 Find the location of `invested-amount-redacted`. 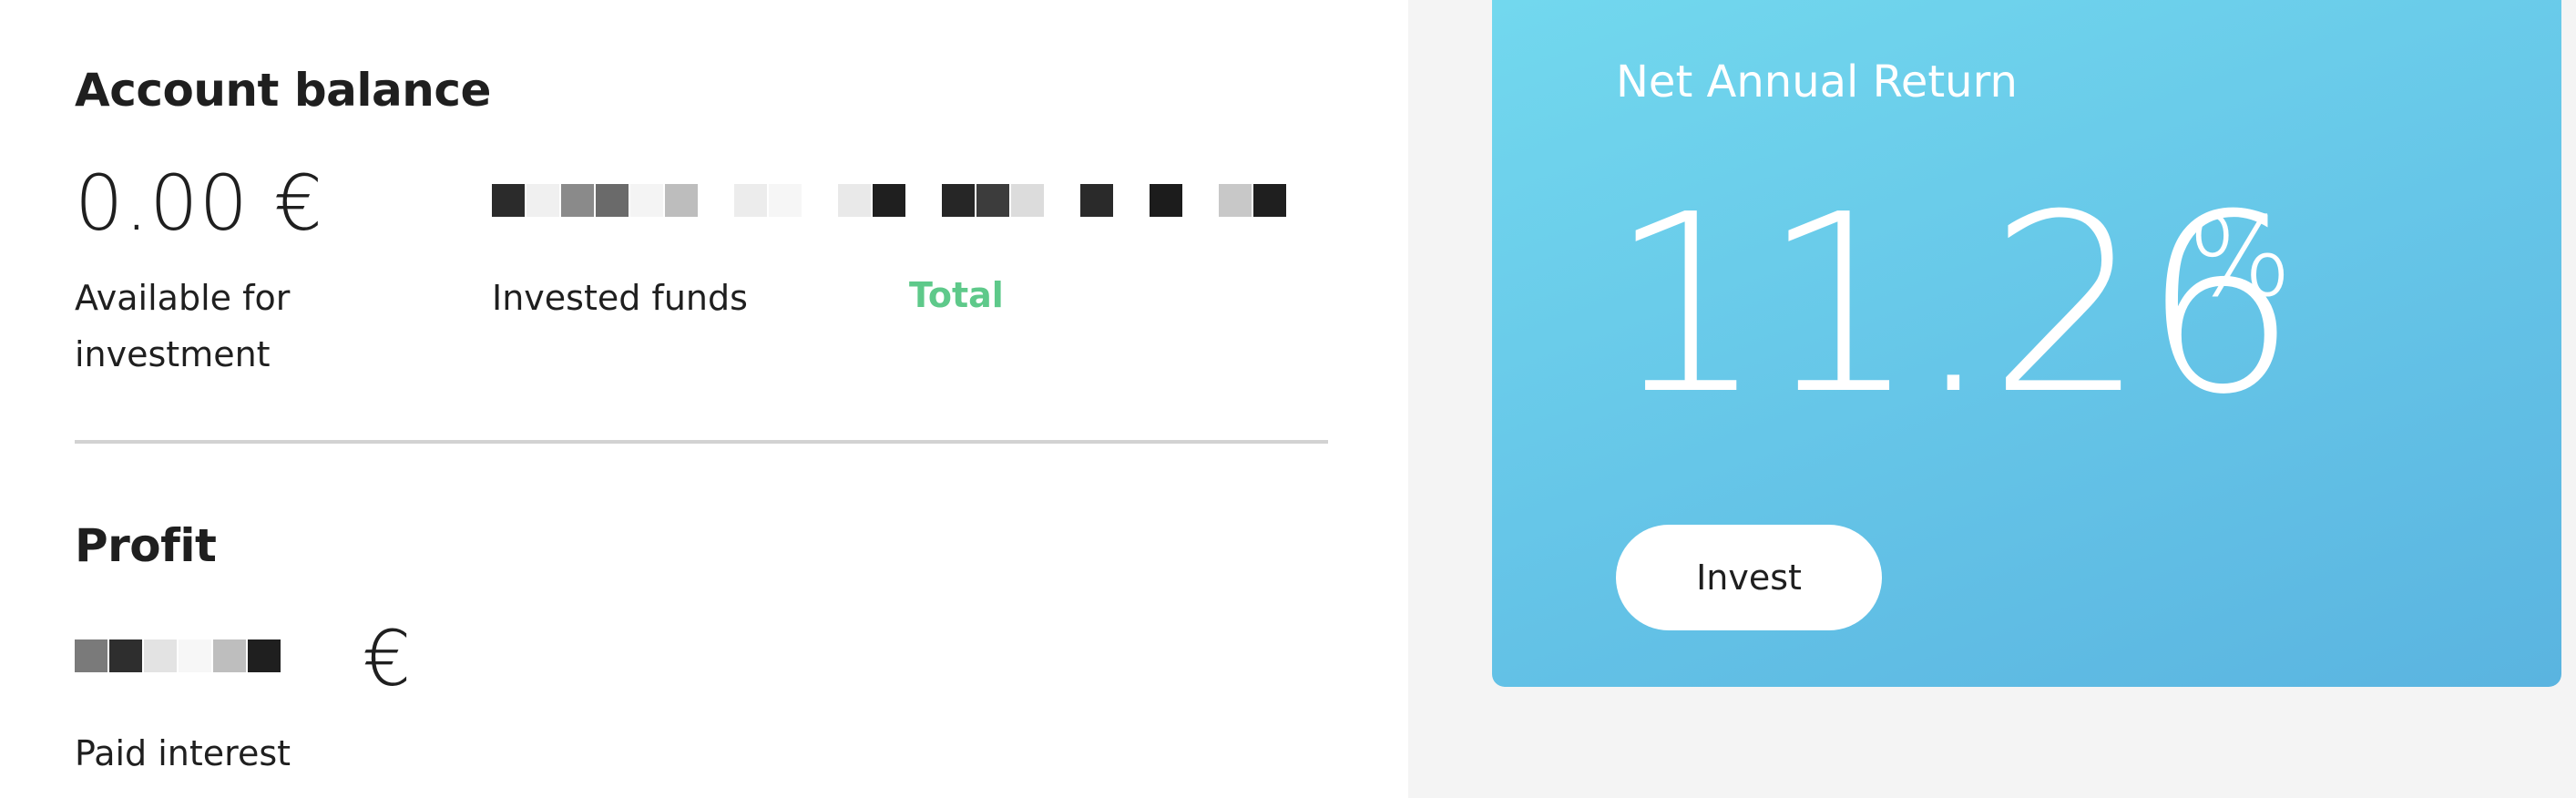

invested-amount-redacted is located at coordinates (890, 200).